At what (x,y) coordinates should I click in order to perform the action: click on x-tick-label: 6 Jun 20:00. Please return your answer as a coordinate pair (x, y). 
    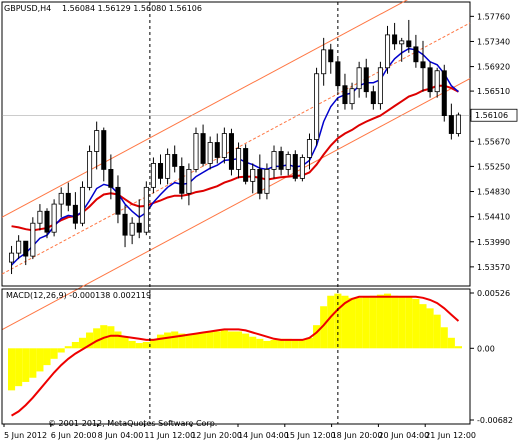
    Looking at the image, I should click on (74, 435).